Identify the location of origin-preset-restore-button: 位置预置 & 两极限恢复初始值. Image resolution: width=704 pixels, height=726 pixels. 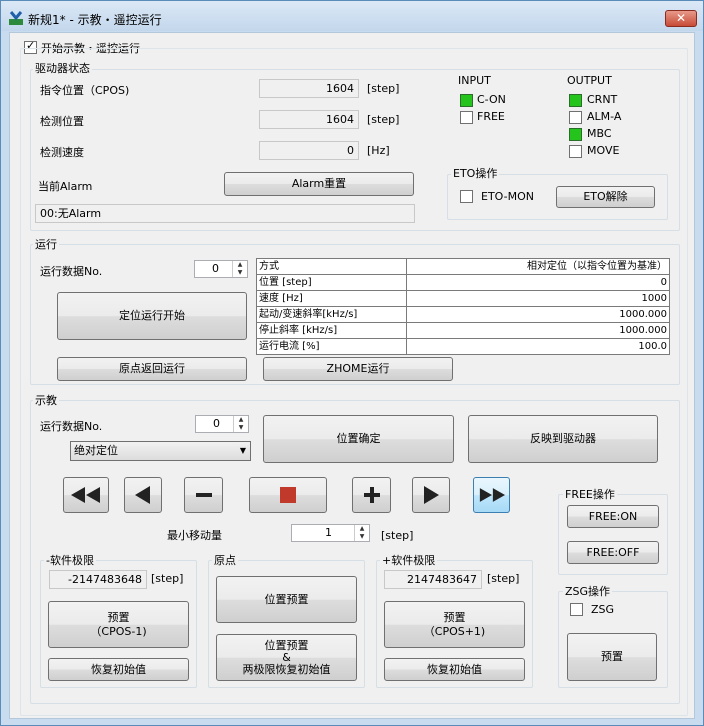
(286, 657).